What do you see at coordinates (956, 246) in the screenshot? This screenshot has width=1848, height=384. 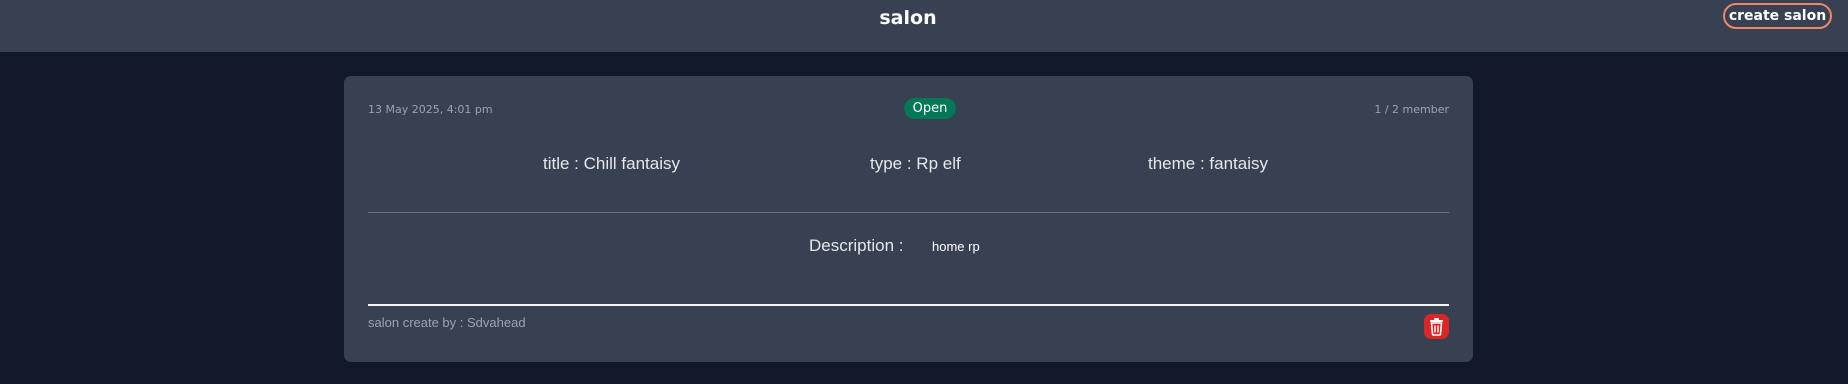 I see `description-value: home rp` at bounding box center [956, 246].